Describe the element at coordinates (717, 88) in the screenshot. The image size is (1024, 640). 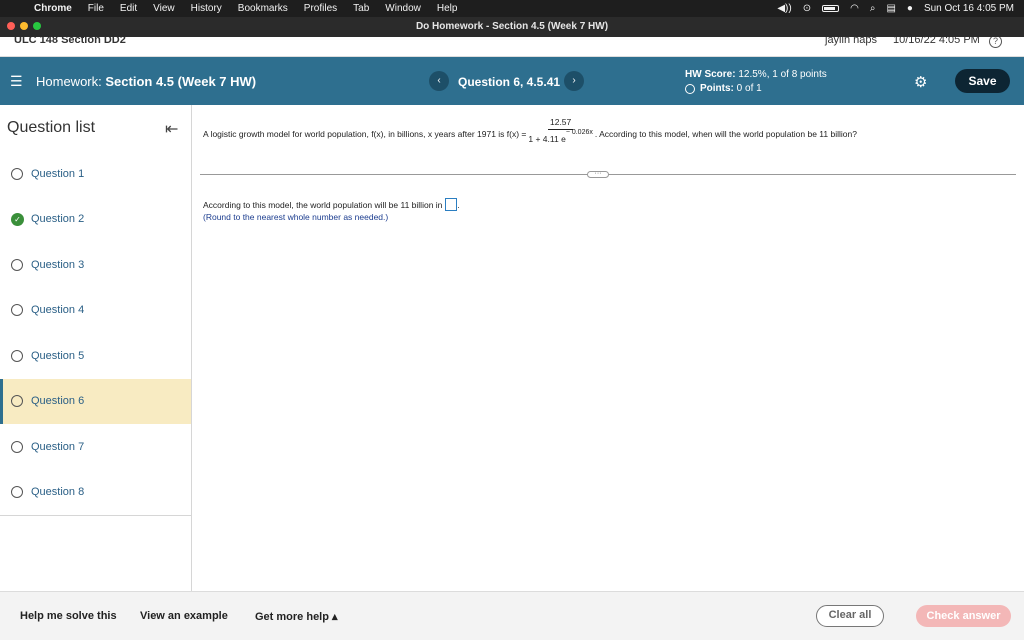
I see `points-label: Points:` at that location.